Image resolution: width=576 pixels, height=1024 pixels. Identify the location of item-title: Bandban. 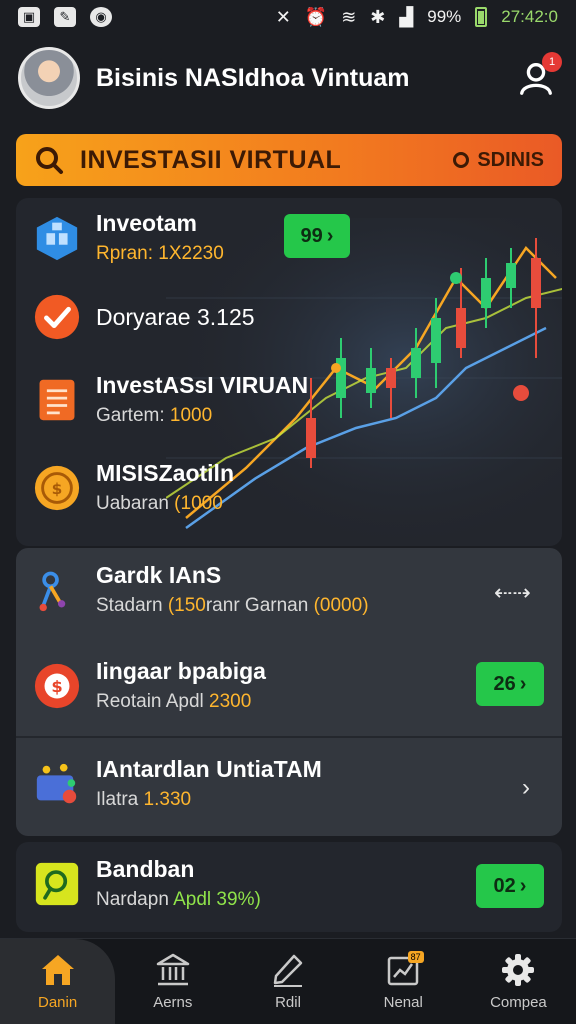
(145, 869).